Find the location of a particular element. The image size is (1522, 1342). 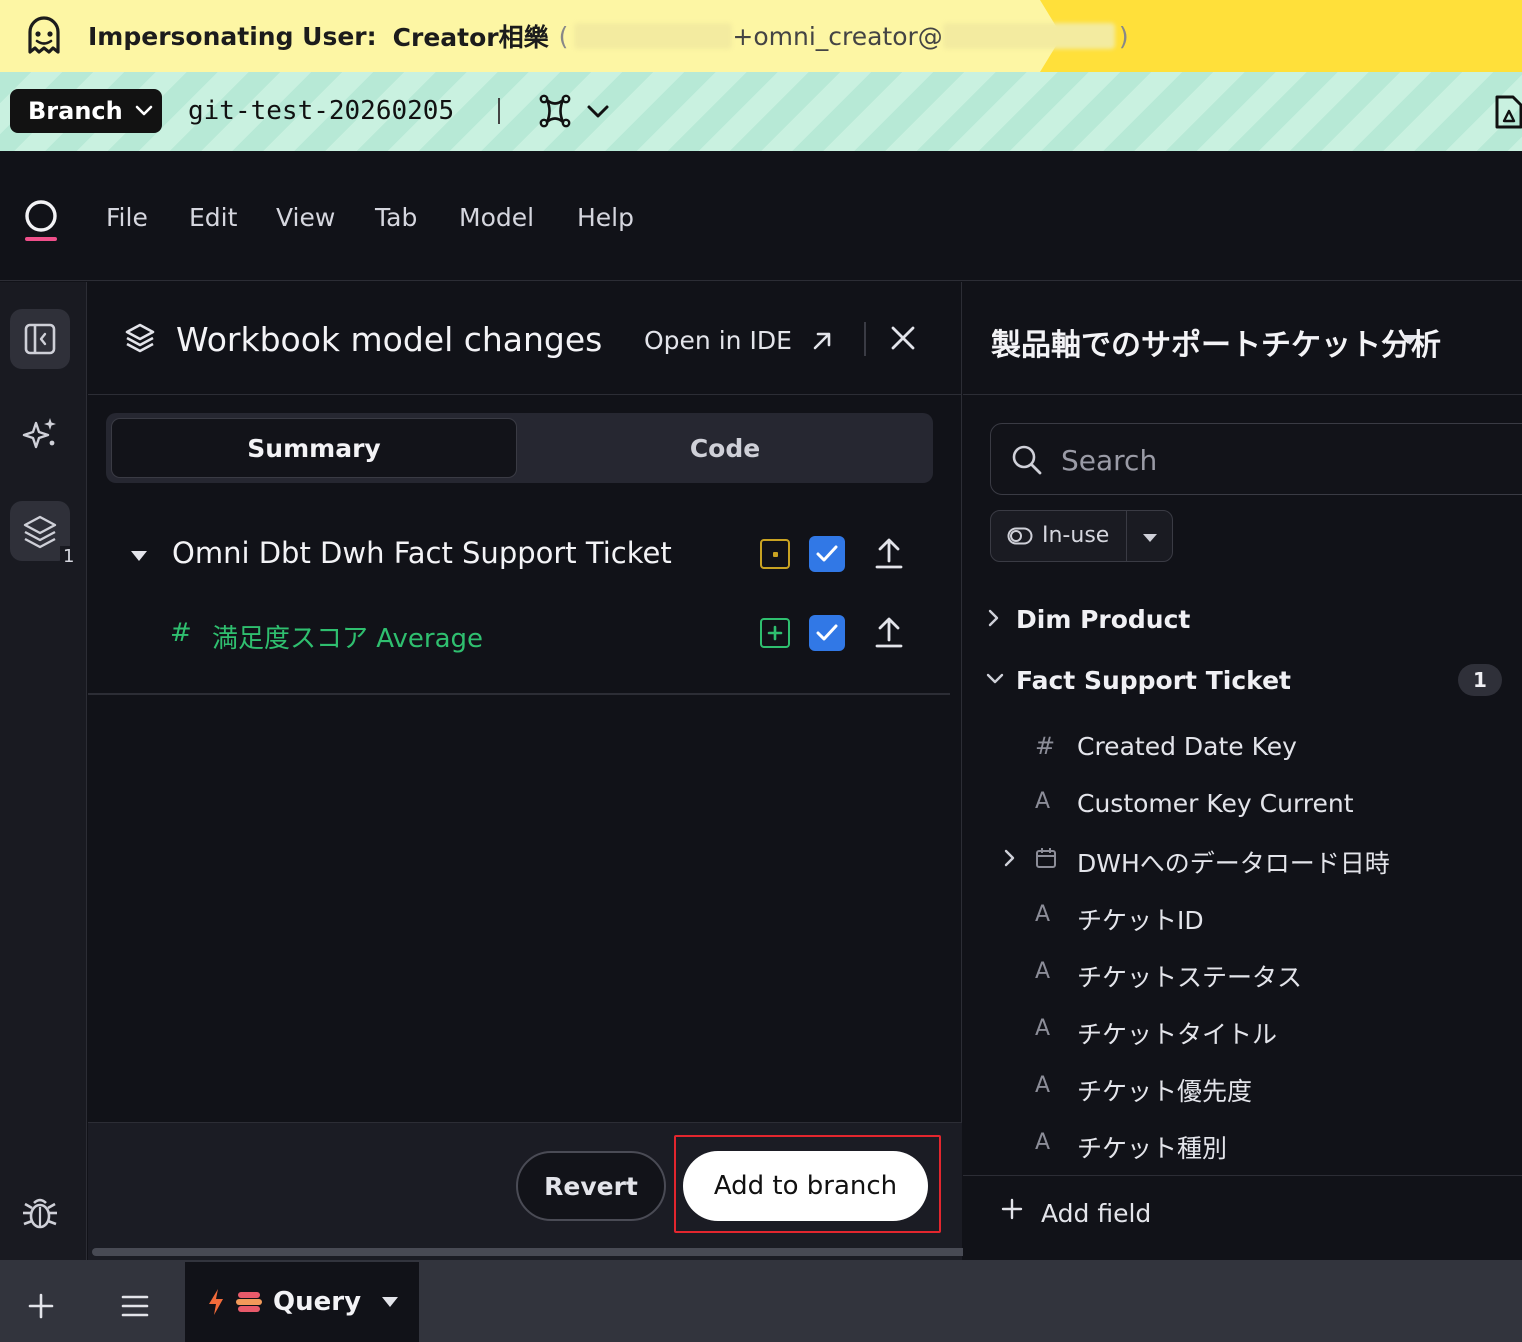

toggle-sidebar-button is located at coordinates (40, 339).